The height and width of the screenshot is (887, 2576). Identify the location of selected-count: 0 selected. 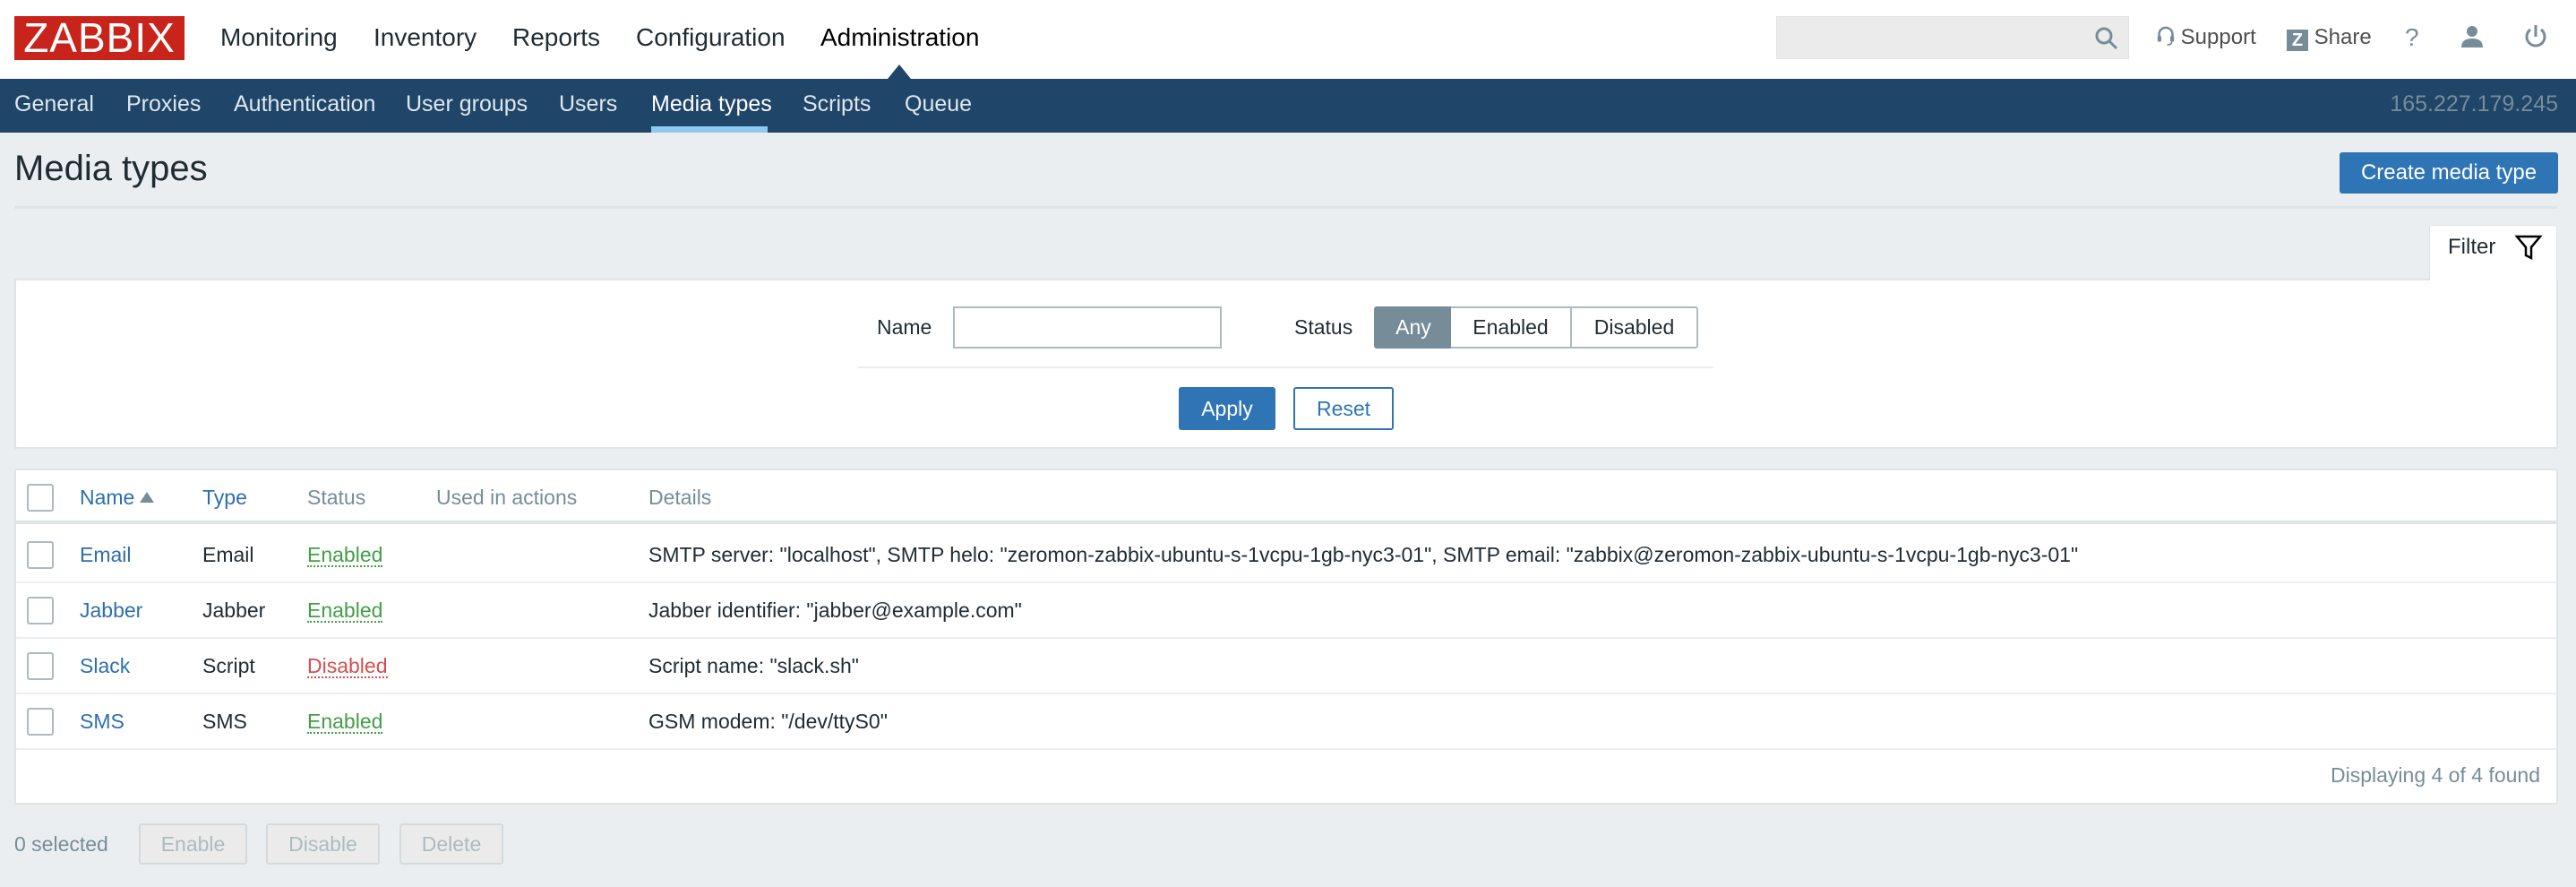
(61, 844).